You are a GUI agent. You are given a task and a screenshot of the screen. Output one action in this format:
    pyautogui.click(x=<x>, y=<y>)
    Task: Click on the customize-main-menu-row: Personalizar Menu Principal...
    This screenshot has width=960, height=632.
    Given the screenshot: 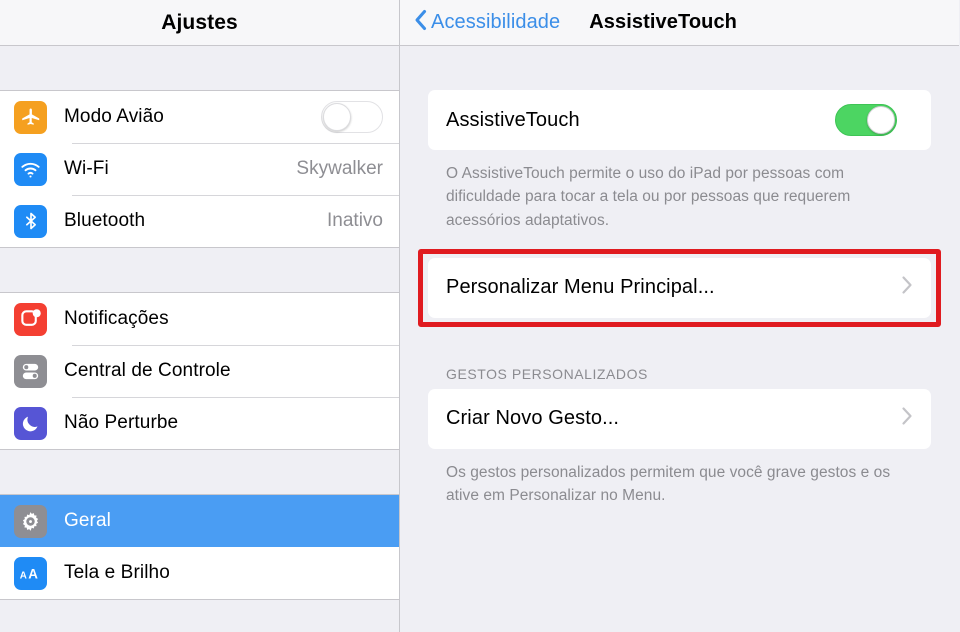 What is the action you would take?
    pyautogui.click(x=679, y=288)
    